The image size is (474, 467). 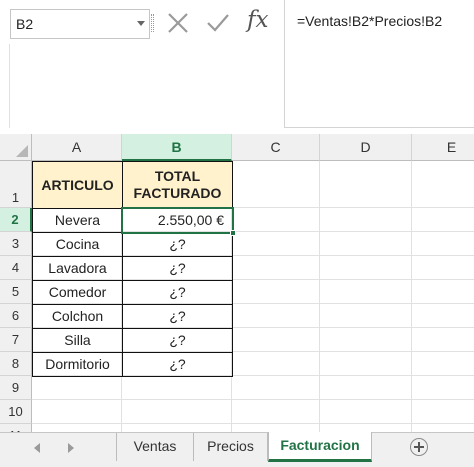 I want to click on insert-function-icon: fx, so click(x=259, y=23).